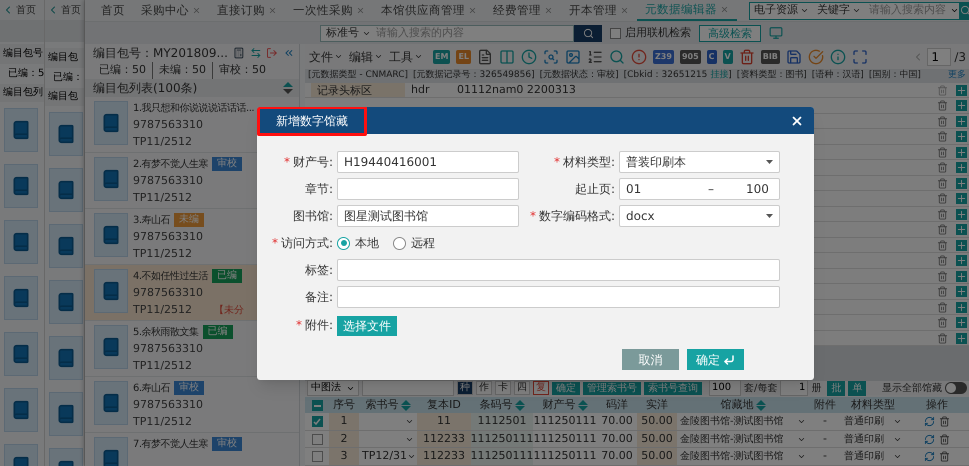  I want to click on copies-label: 册, so click(816, 389).